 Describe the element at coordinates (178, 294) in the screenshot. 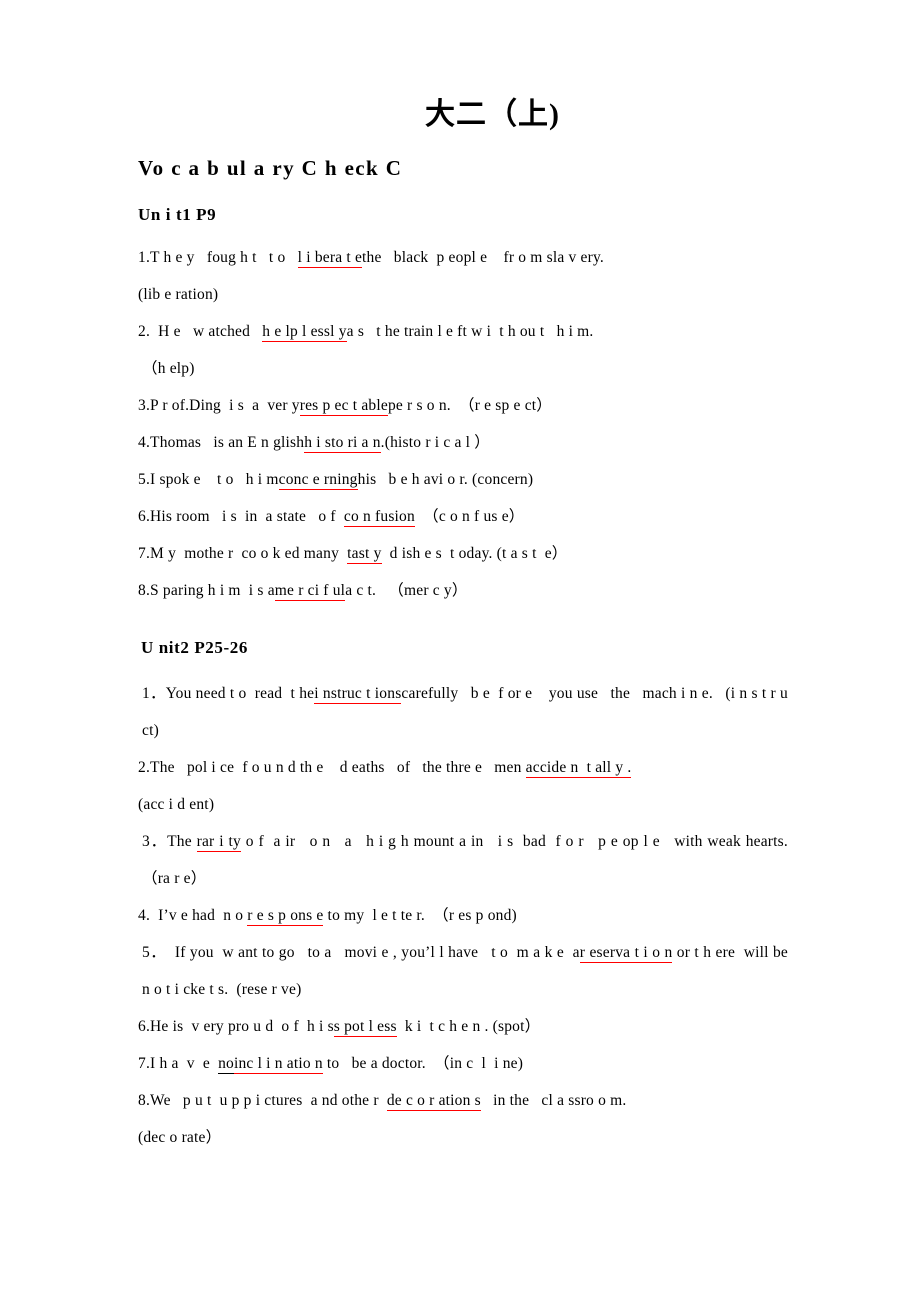

I see `cue-word: (lib e ration)` at that location.